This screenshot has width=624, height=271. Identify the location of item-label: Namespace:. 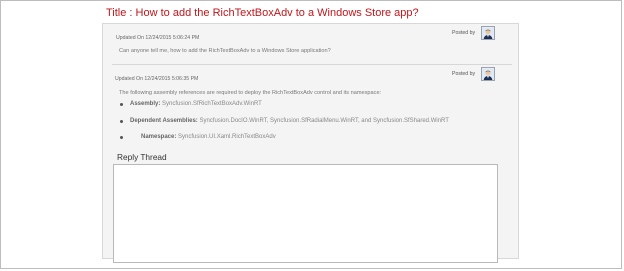
(160, 137).